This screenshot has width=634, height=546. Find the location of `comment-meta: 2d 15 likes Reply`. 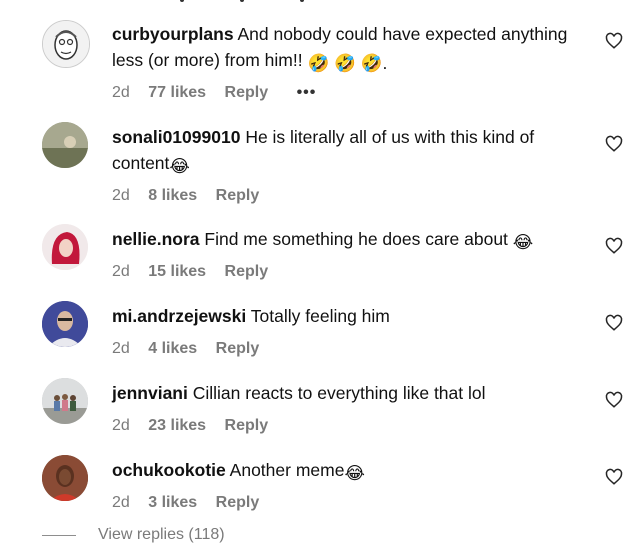

comment-meta: 2d 15 likes Reply is located at coordinates (197, 272).